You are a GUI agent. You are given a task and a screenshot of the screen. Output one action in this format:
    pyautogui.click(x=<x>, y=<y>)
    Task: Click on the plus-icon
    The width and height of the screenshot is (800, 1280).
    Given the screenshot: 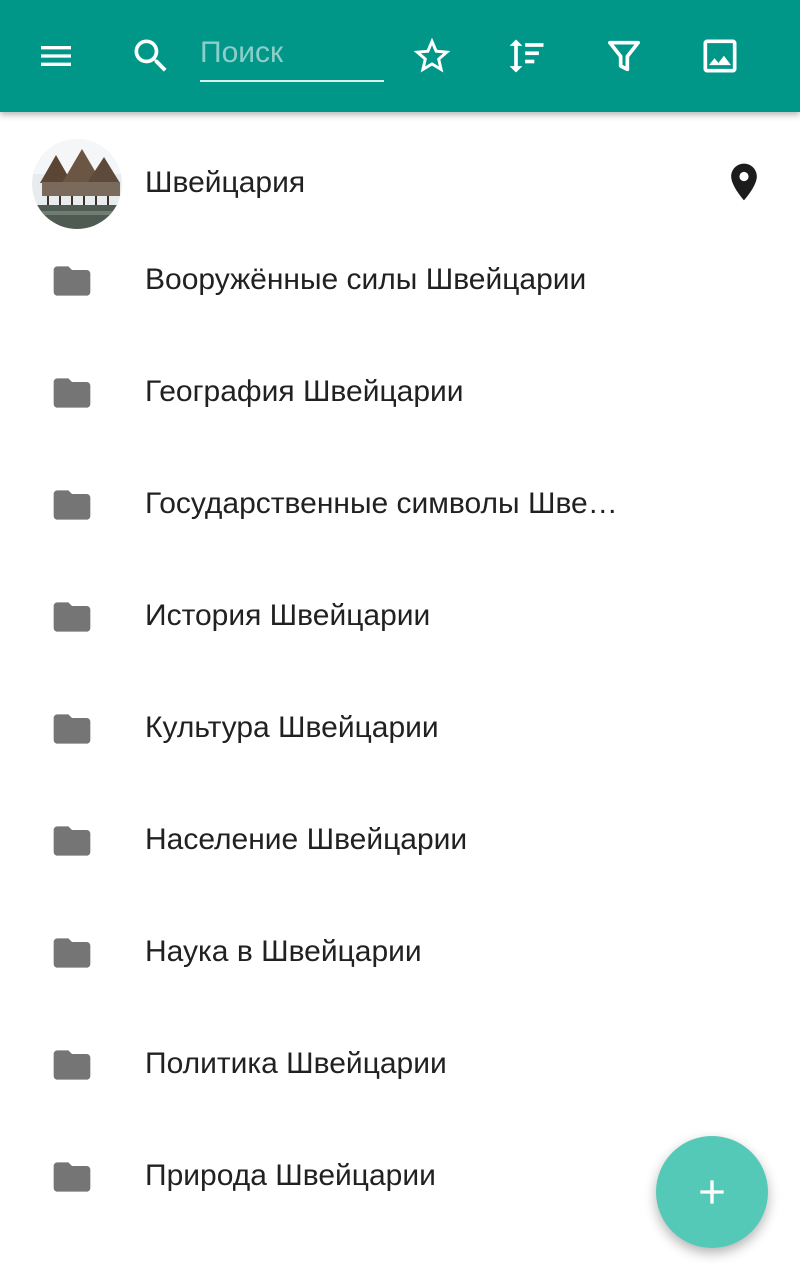 What is the action you would take?
    pyautogui.click(x=712, y=1192)
    